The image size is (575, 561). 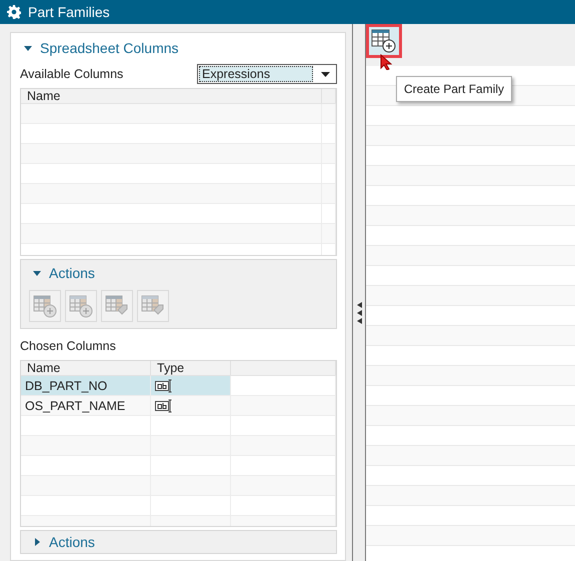 I want to click on table-cell: DB_PART_NO, so click(x=86, y=386).